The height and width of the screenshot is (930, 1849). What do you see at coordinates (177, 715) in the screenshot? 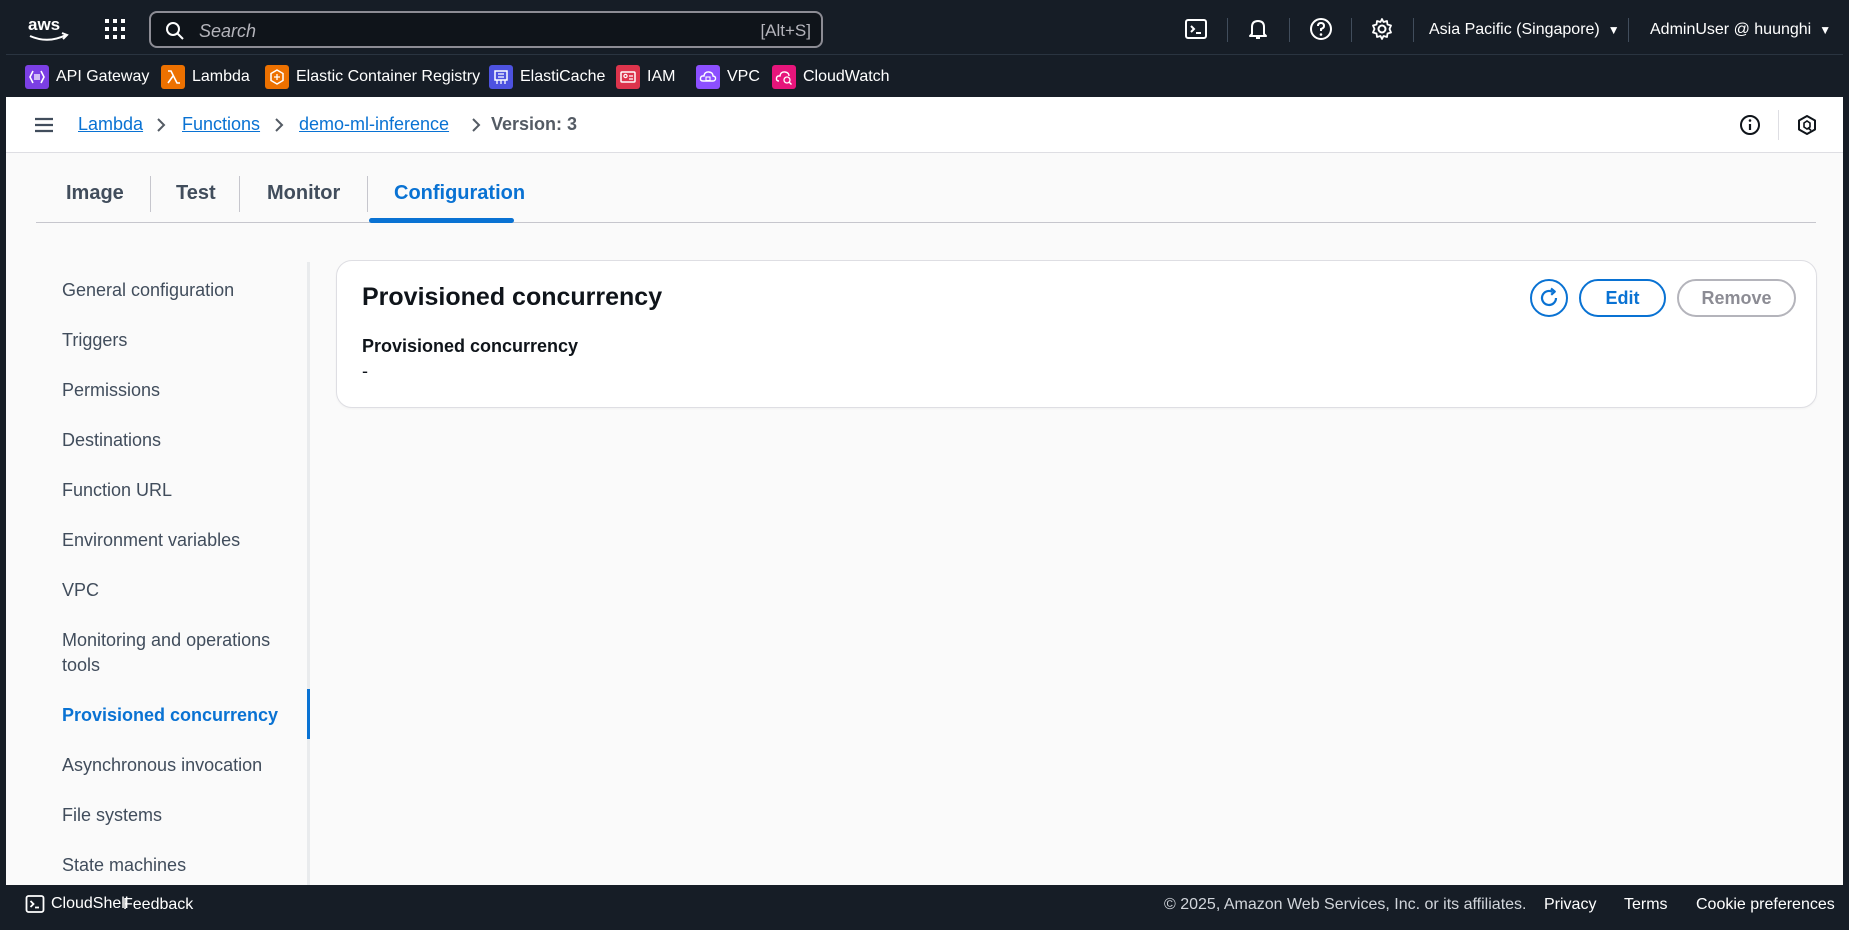
I see `sidenav-item-provisioned-concurrency: Provisioned concurrency` at bounding box center [177, 715].